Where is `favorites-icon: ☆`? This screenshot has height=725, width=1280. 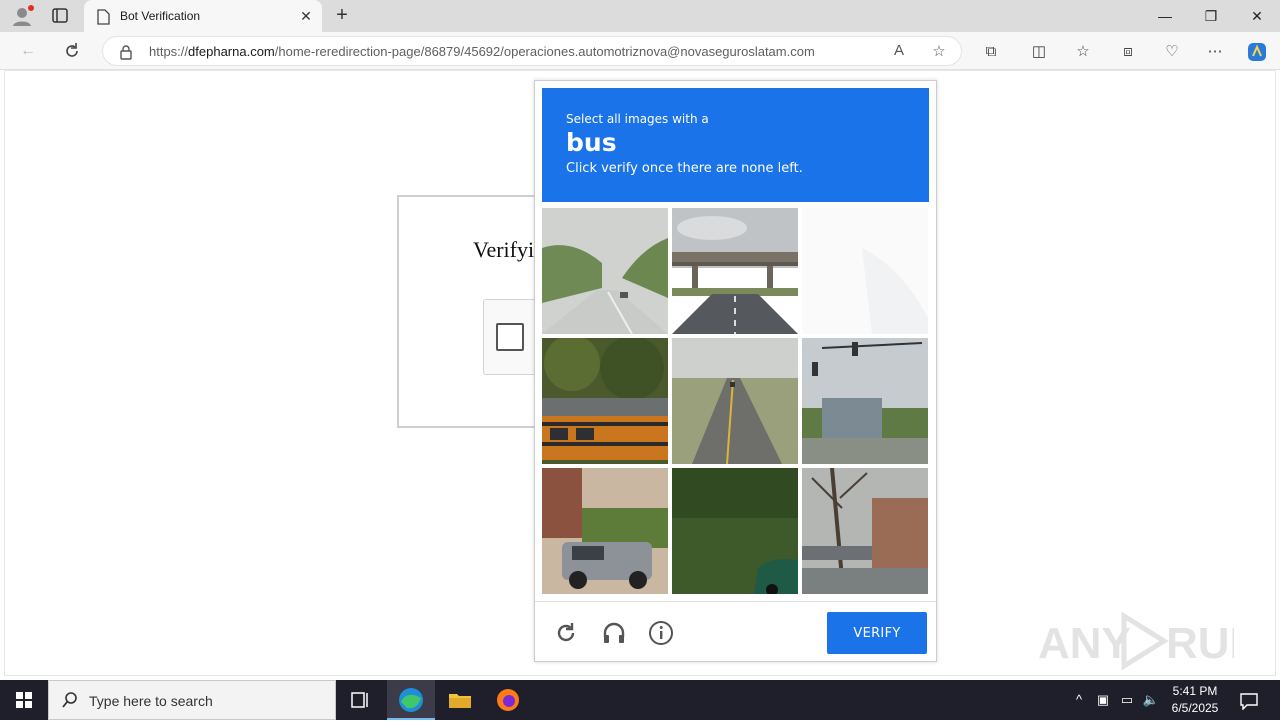
favorites-icon: ☆ is located at coordinates (1083, 52).